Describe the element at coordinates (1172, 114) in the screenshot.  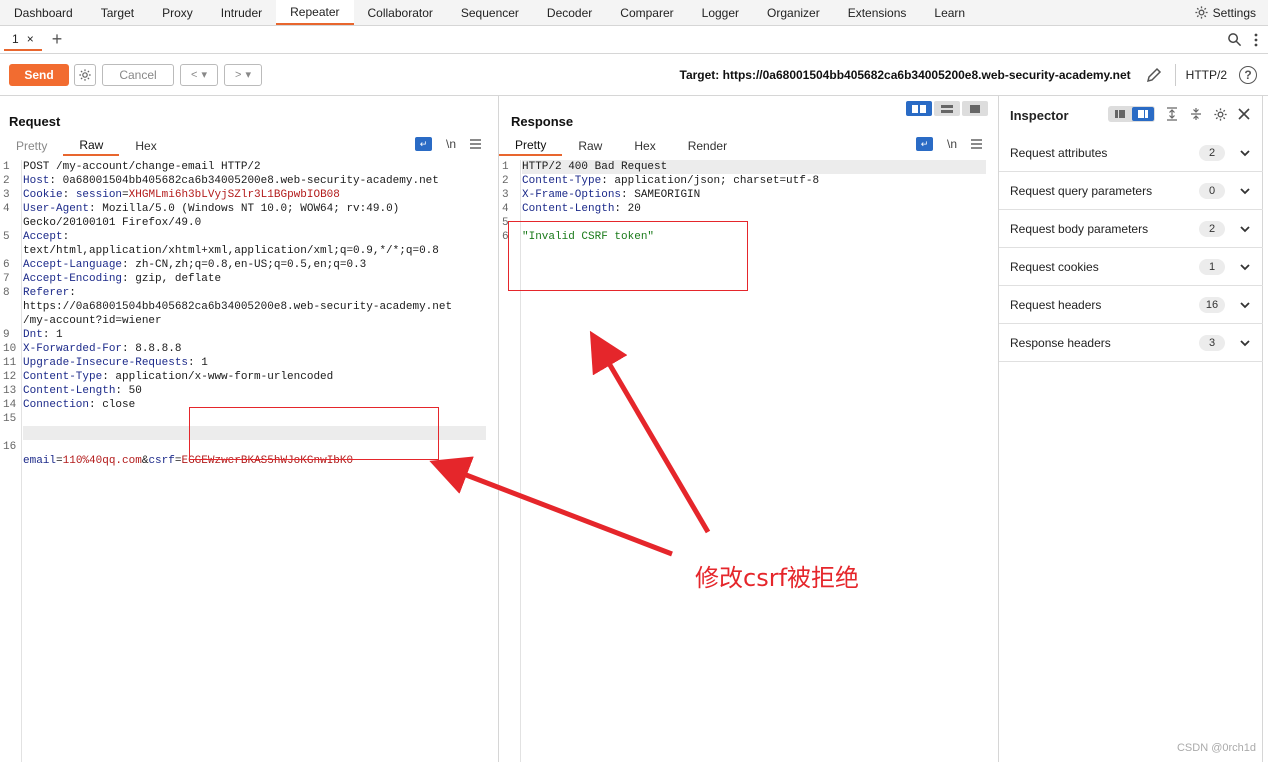
I see `expand-all-icon` at that location.